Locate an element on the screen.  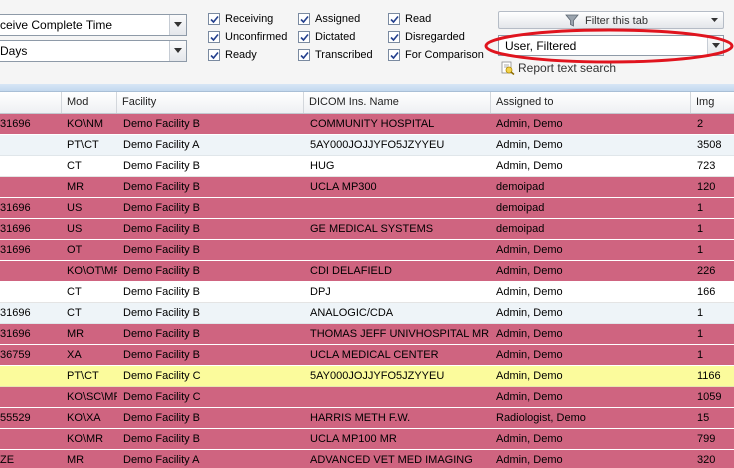
checkbox-unconfirmed: Unconfirmed is located at coordinates (247, 37).